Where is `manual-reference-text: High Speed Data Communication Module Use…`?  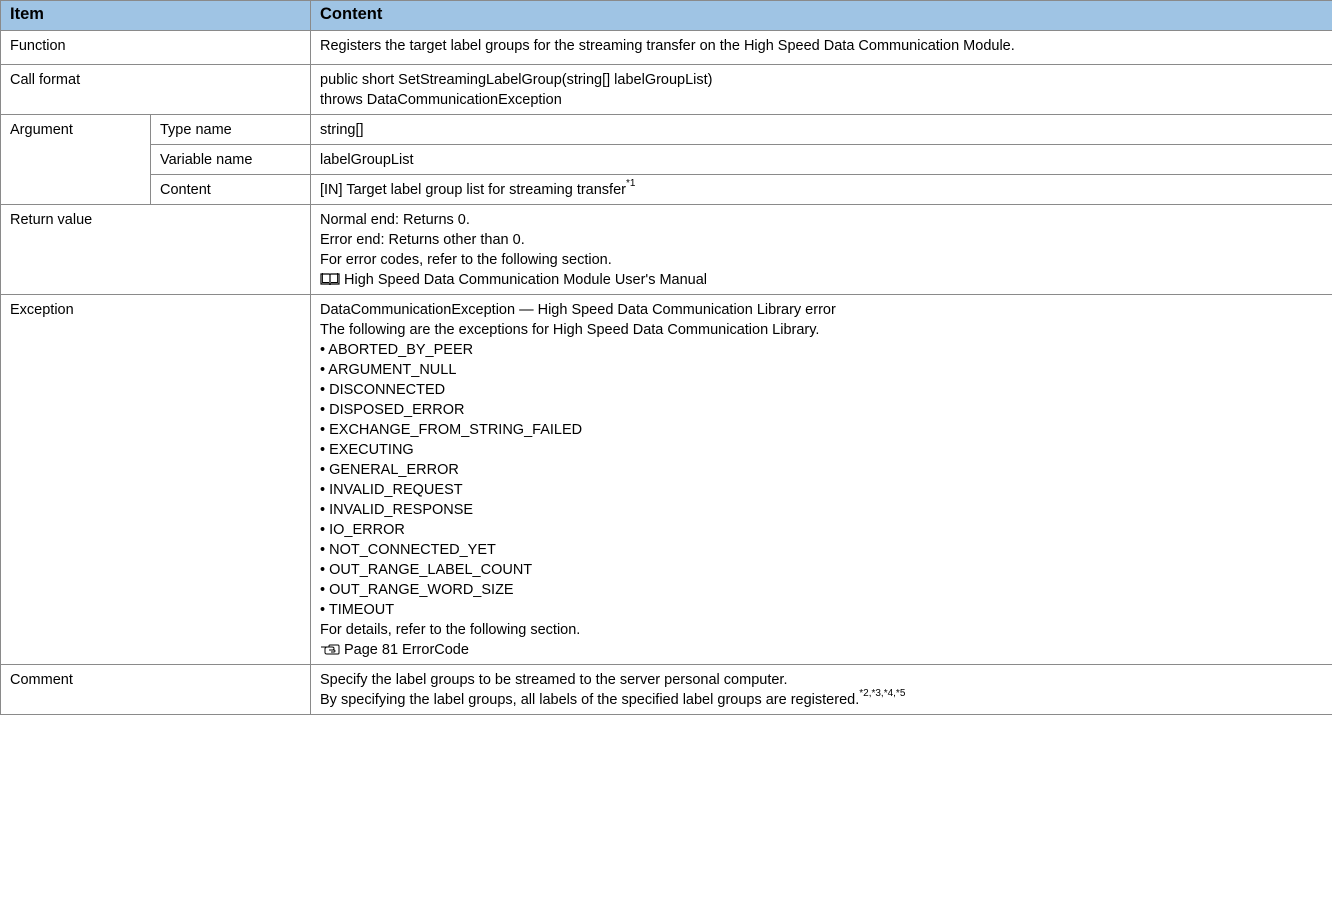 manual-reference-text: High Speed Data Communication Module Use… is located at coordinates (526, 280).